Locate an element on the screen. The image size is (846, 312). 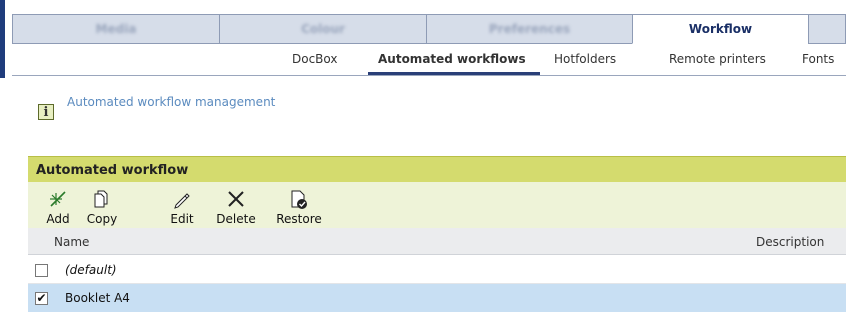
tab-more is located at coordinates (827, 29).